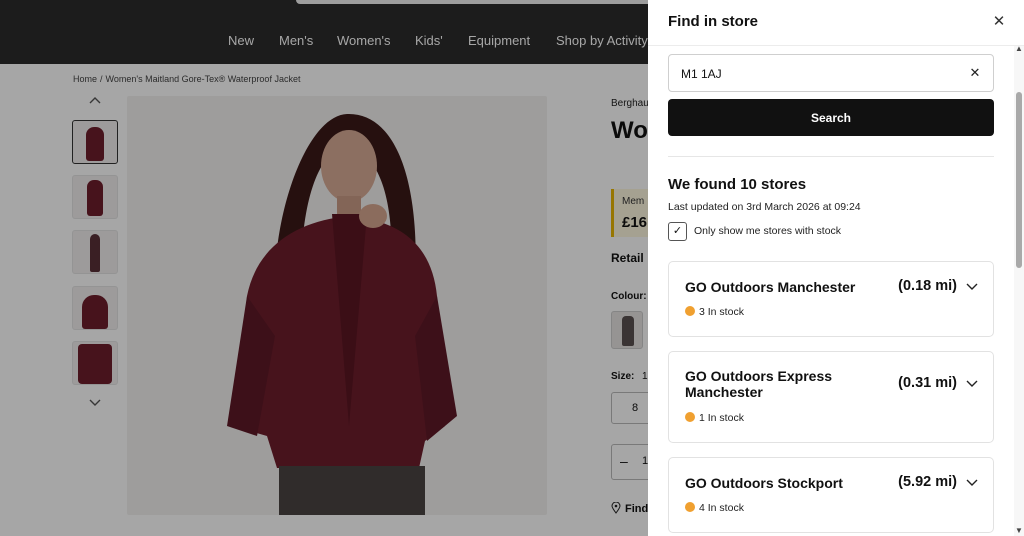 The height and width of the screenshot is (536, 1024). What do you see at coordinates (759, 384) in the screenshot?
I see `store-name: GO Outdoors Express Manchester` at bounding box center [759, 384].